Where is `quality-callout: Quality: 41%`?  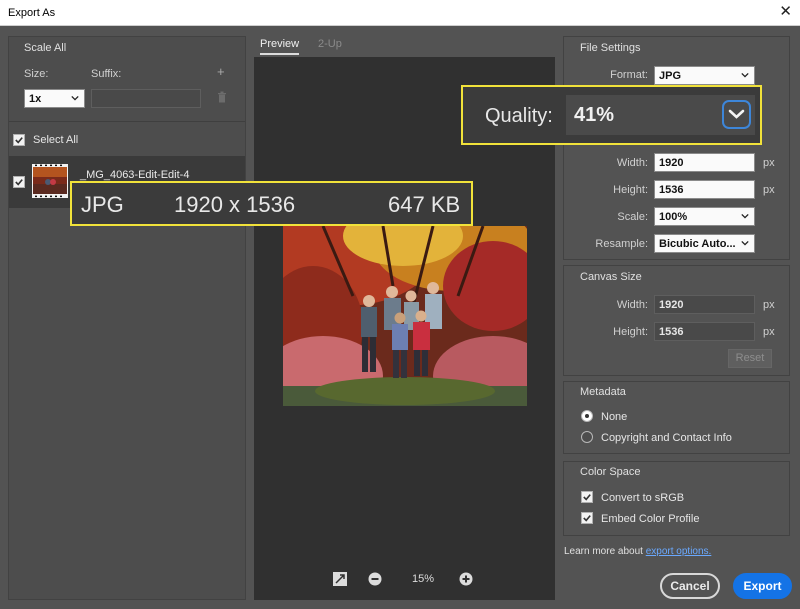 quality-callout: Quality: 41% is located at coordinates (611, 115).